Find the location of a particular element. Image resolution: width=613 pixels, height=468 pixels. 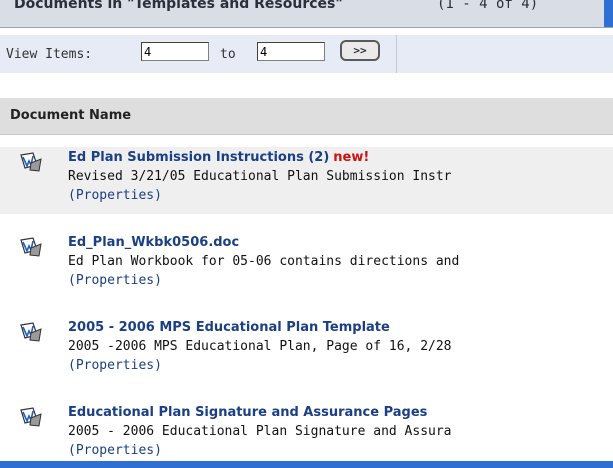

section-title: Documents in "Templates and Resources" is located at coordinates (178, 6).